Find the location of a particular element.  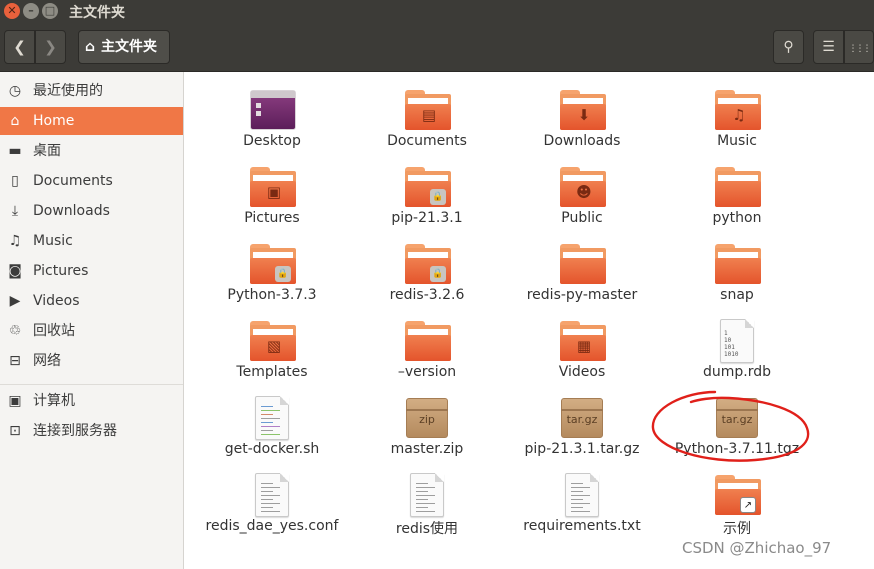

close-window-button: ✕ is located at coordinates (12, 11).